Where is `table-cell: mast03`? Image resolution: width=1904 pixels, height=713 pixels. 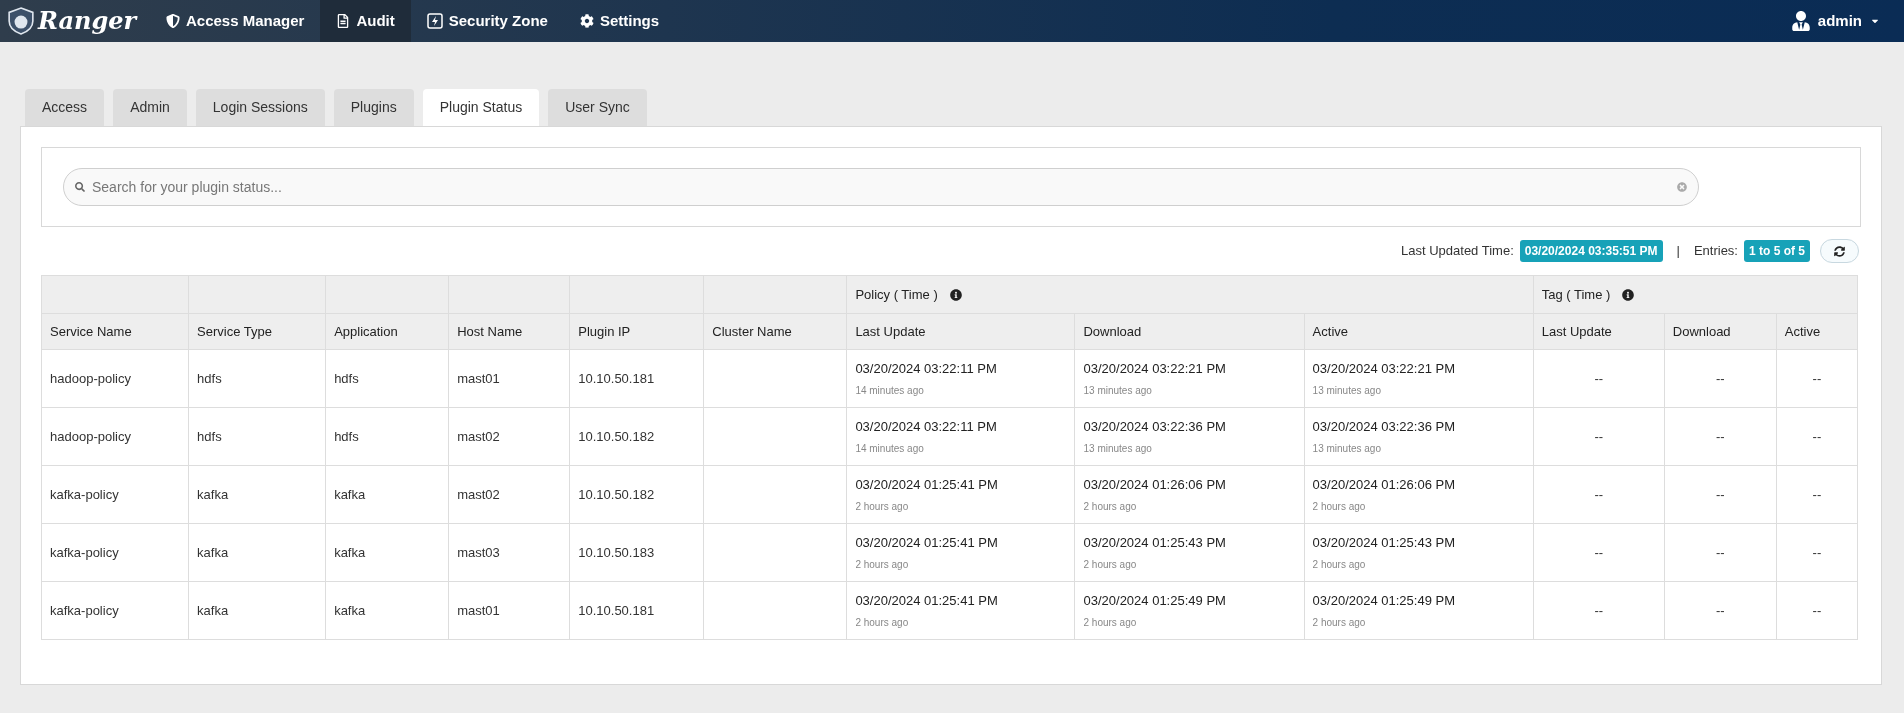
table-cell: mast03 is located at coordinates (509, 552).